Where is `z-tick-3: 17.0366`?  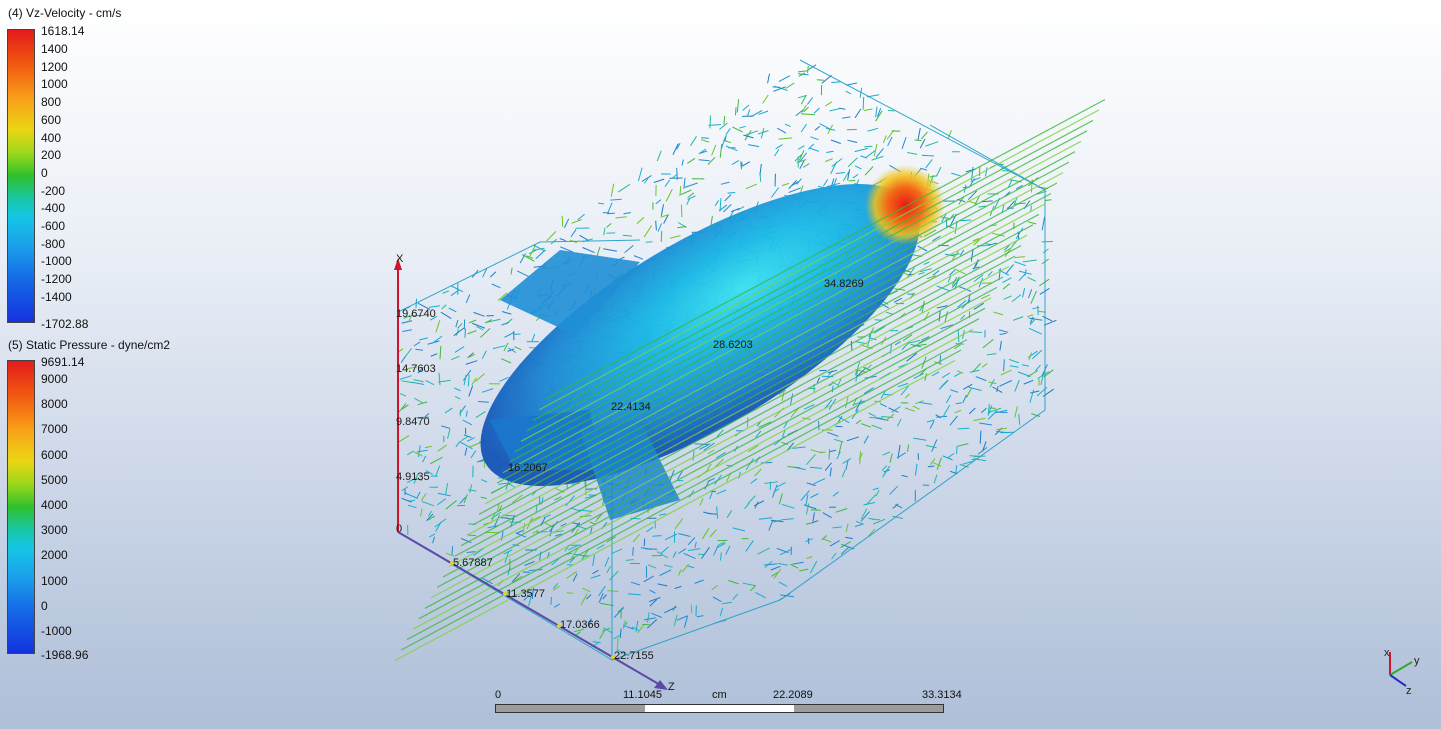 z-tick-3: 17.0366 is located at coordinates (580, 625).